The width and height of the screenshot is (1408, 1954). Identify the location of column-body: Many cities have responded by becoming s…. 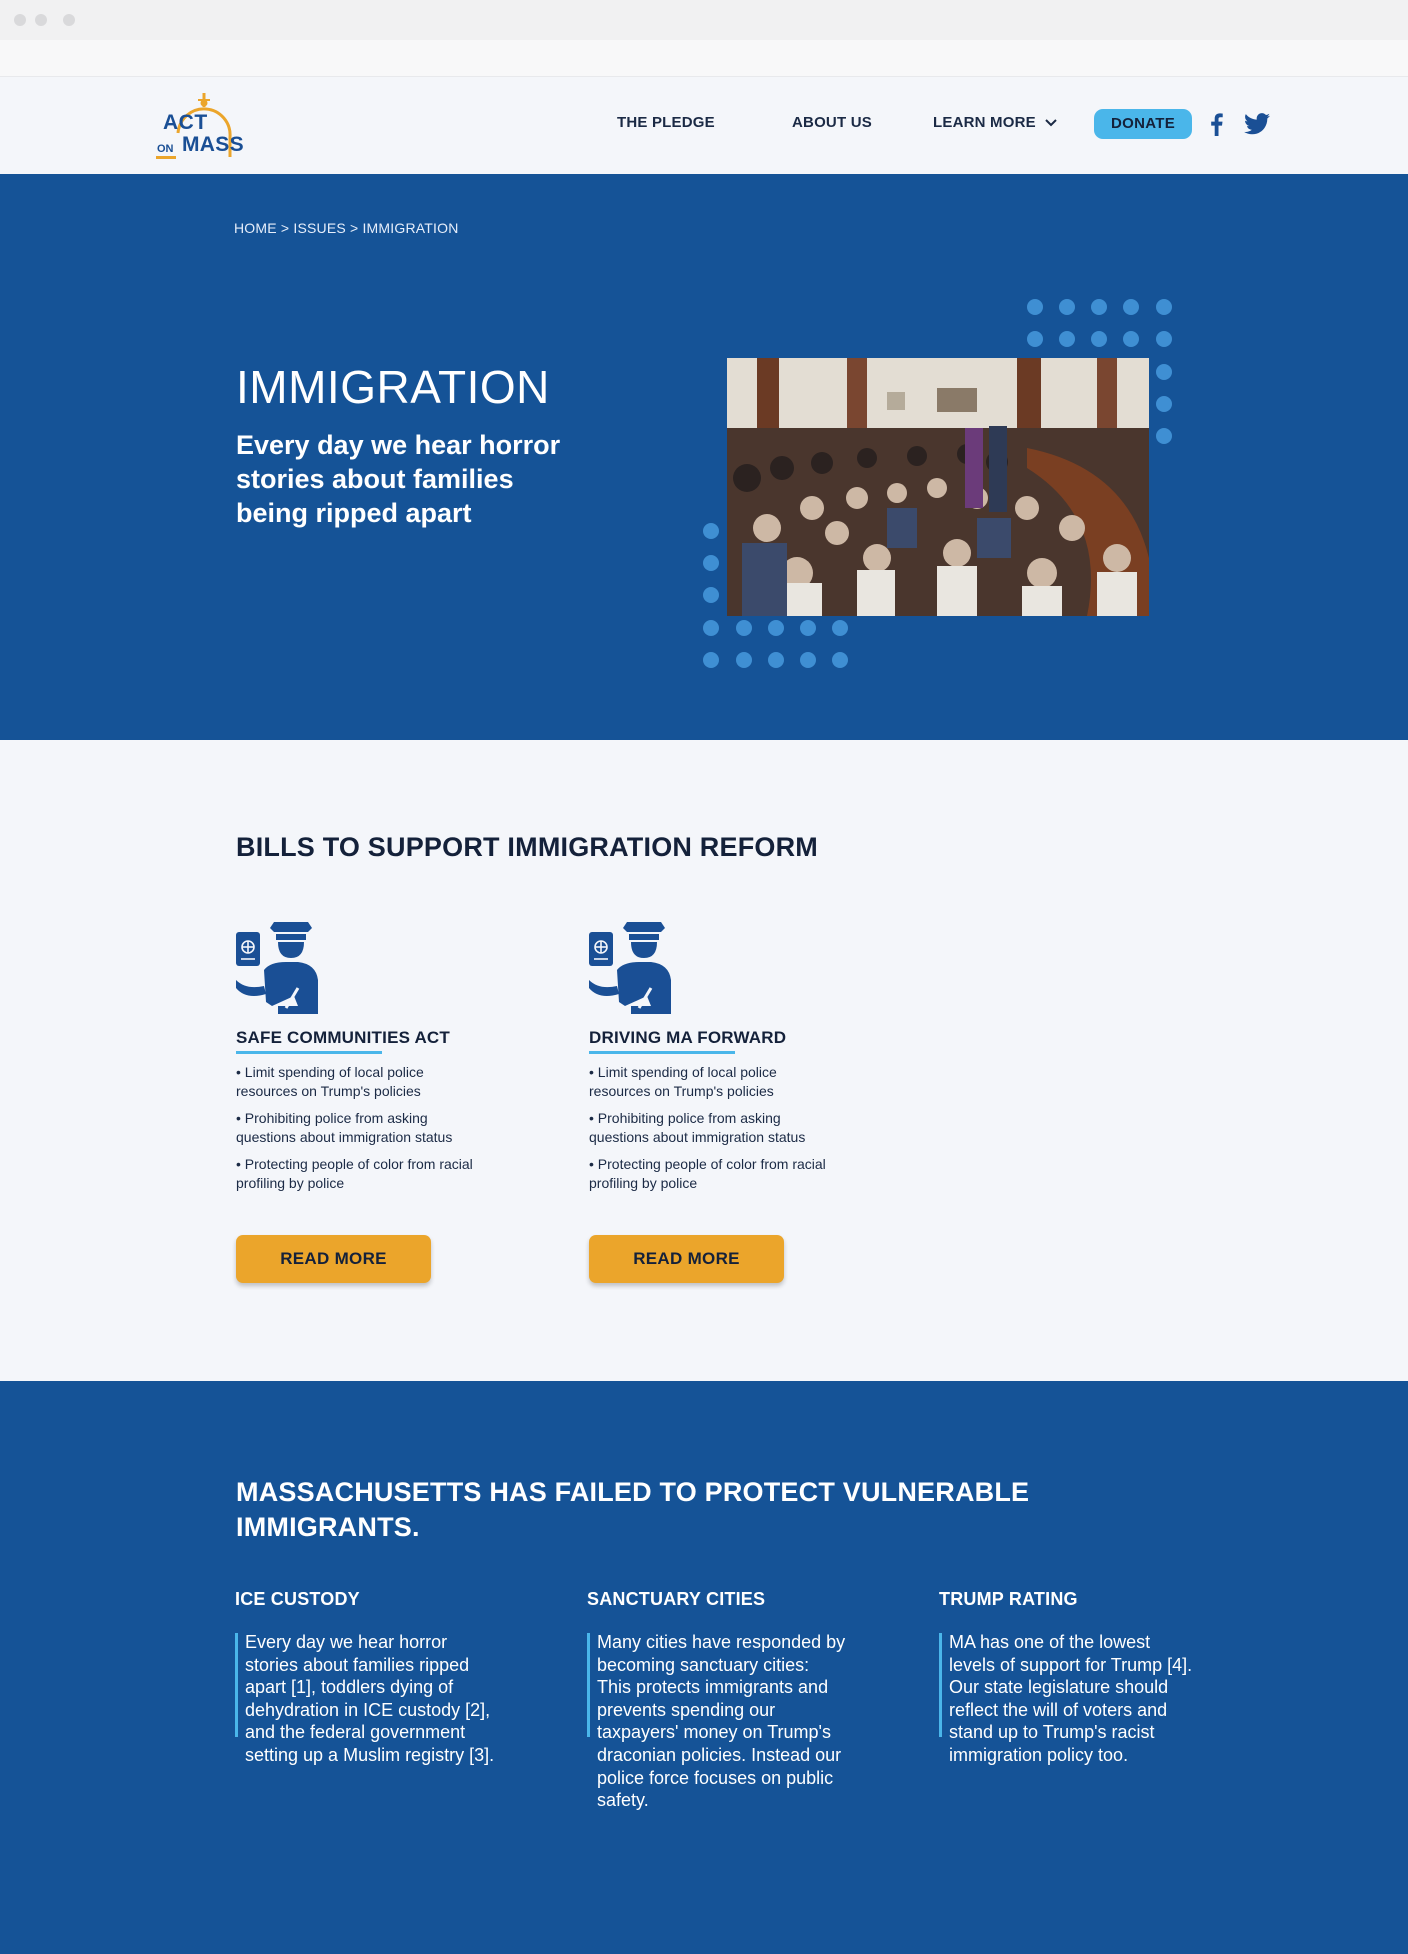
(721, 1721).